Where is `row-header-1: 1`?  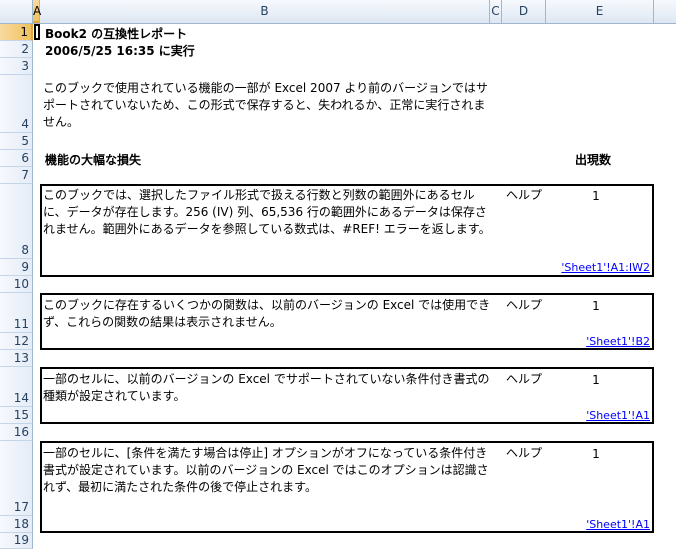
row-header-1: 1 is located at coordinates (16, 32).